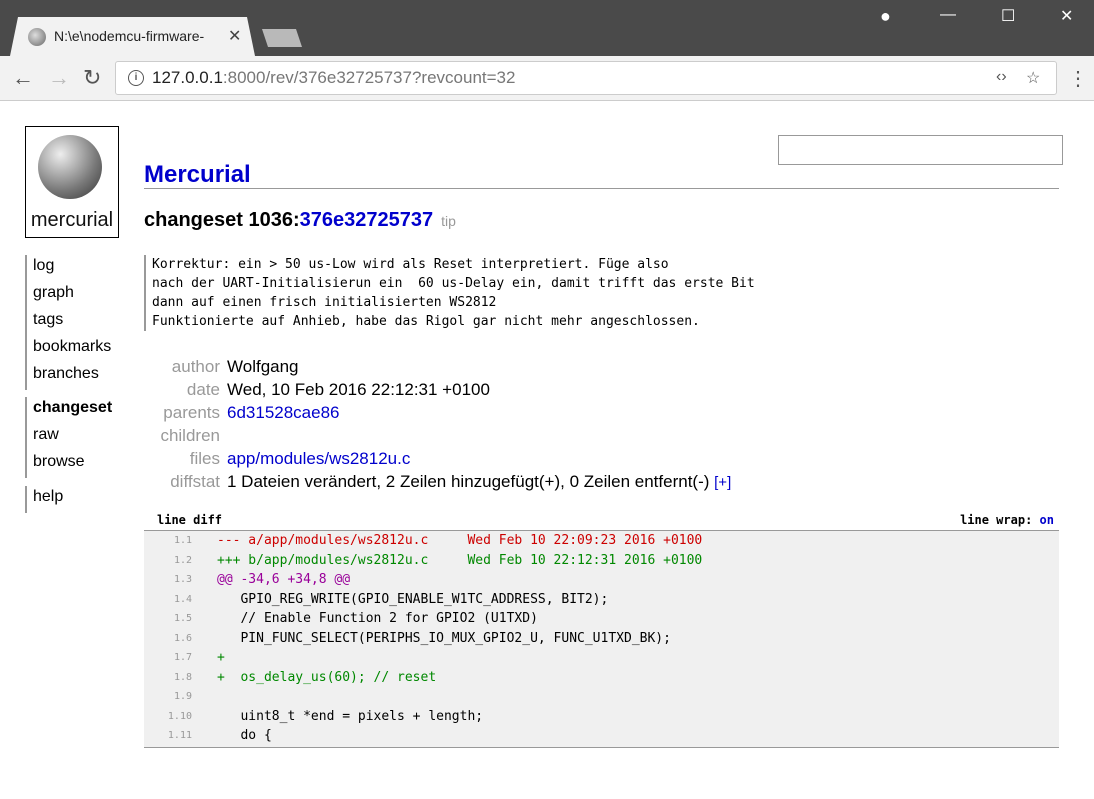  What do you see at coordinates (72, 268) in the screenshot?
I see `sidebar-item-log: log` at bounding box center [72, 268].